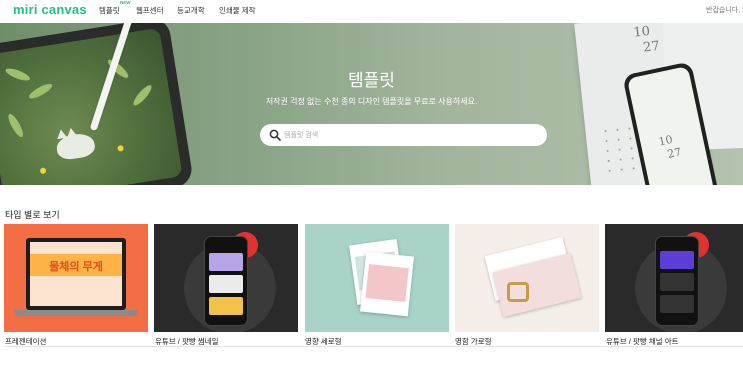 The width and height of the screenshot is (743, 370). I want to click on nav-print-production: 인쇄물 제작, so click(237, 10).